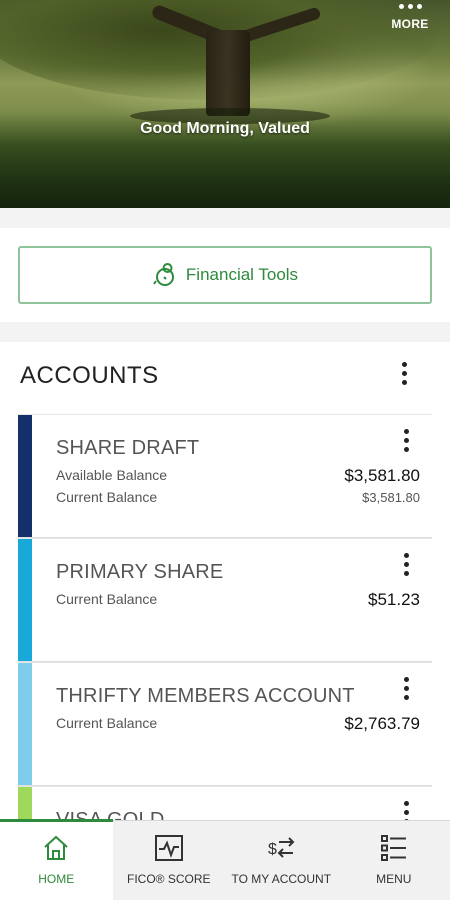  What do you see at coordinates (225, 128) in the screenshot?
I see `greeting-text: Good Morning, Valued` at bounding box center [225, 128].